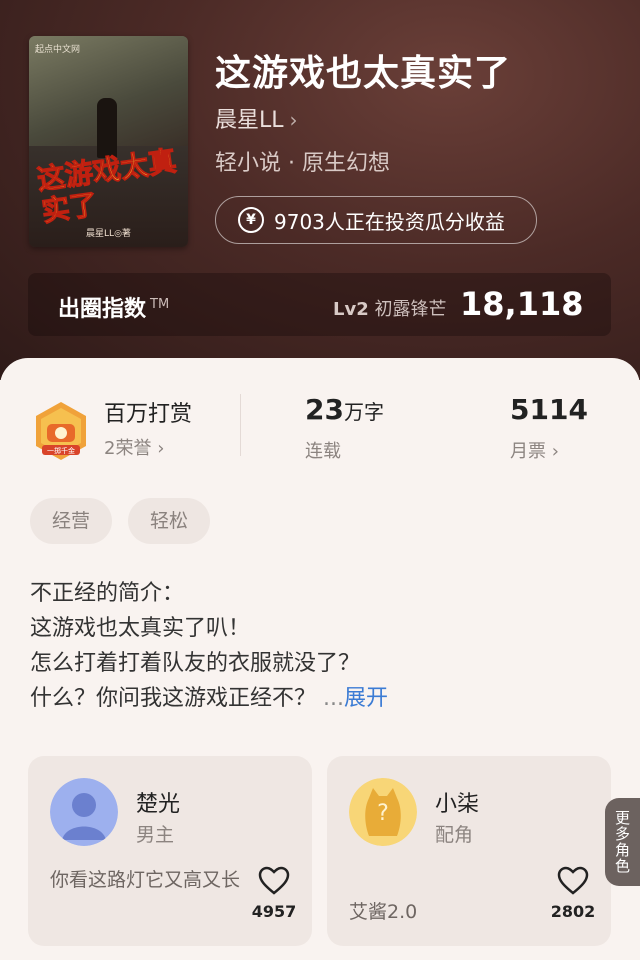 The image size is (640, 960). I want to click on trademark-mark: TM, so click(160, 304).